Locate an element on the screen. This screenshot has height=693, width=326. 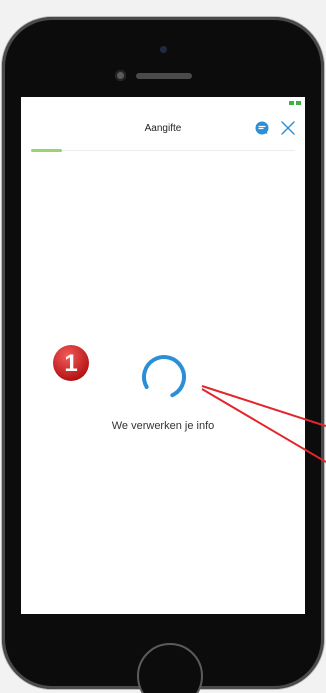
loading-spinner-icon is located at coordinates (164, 377).